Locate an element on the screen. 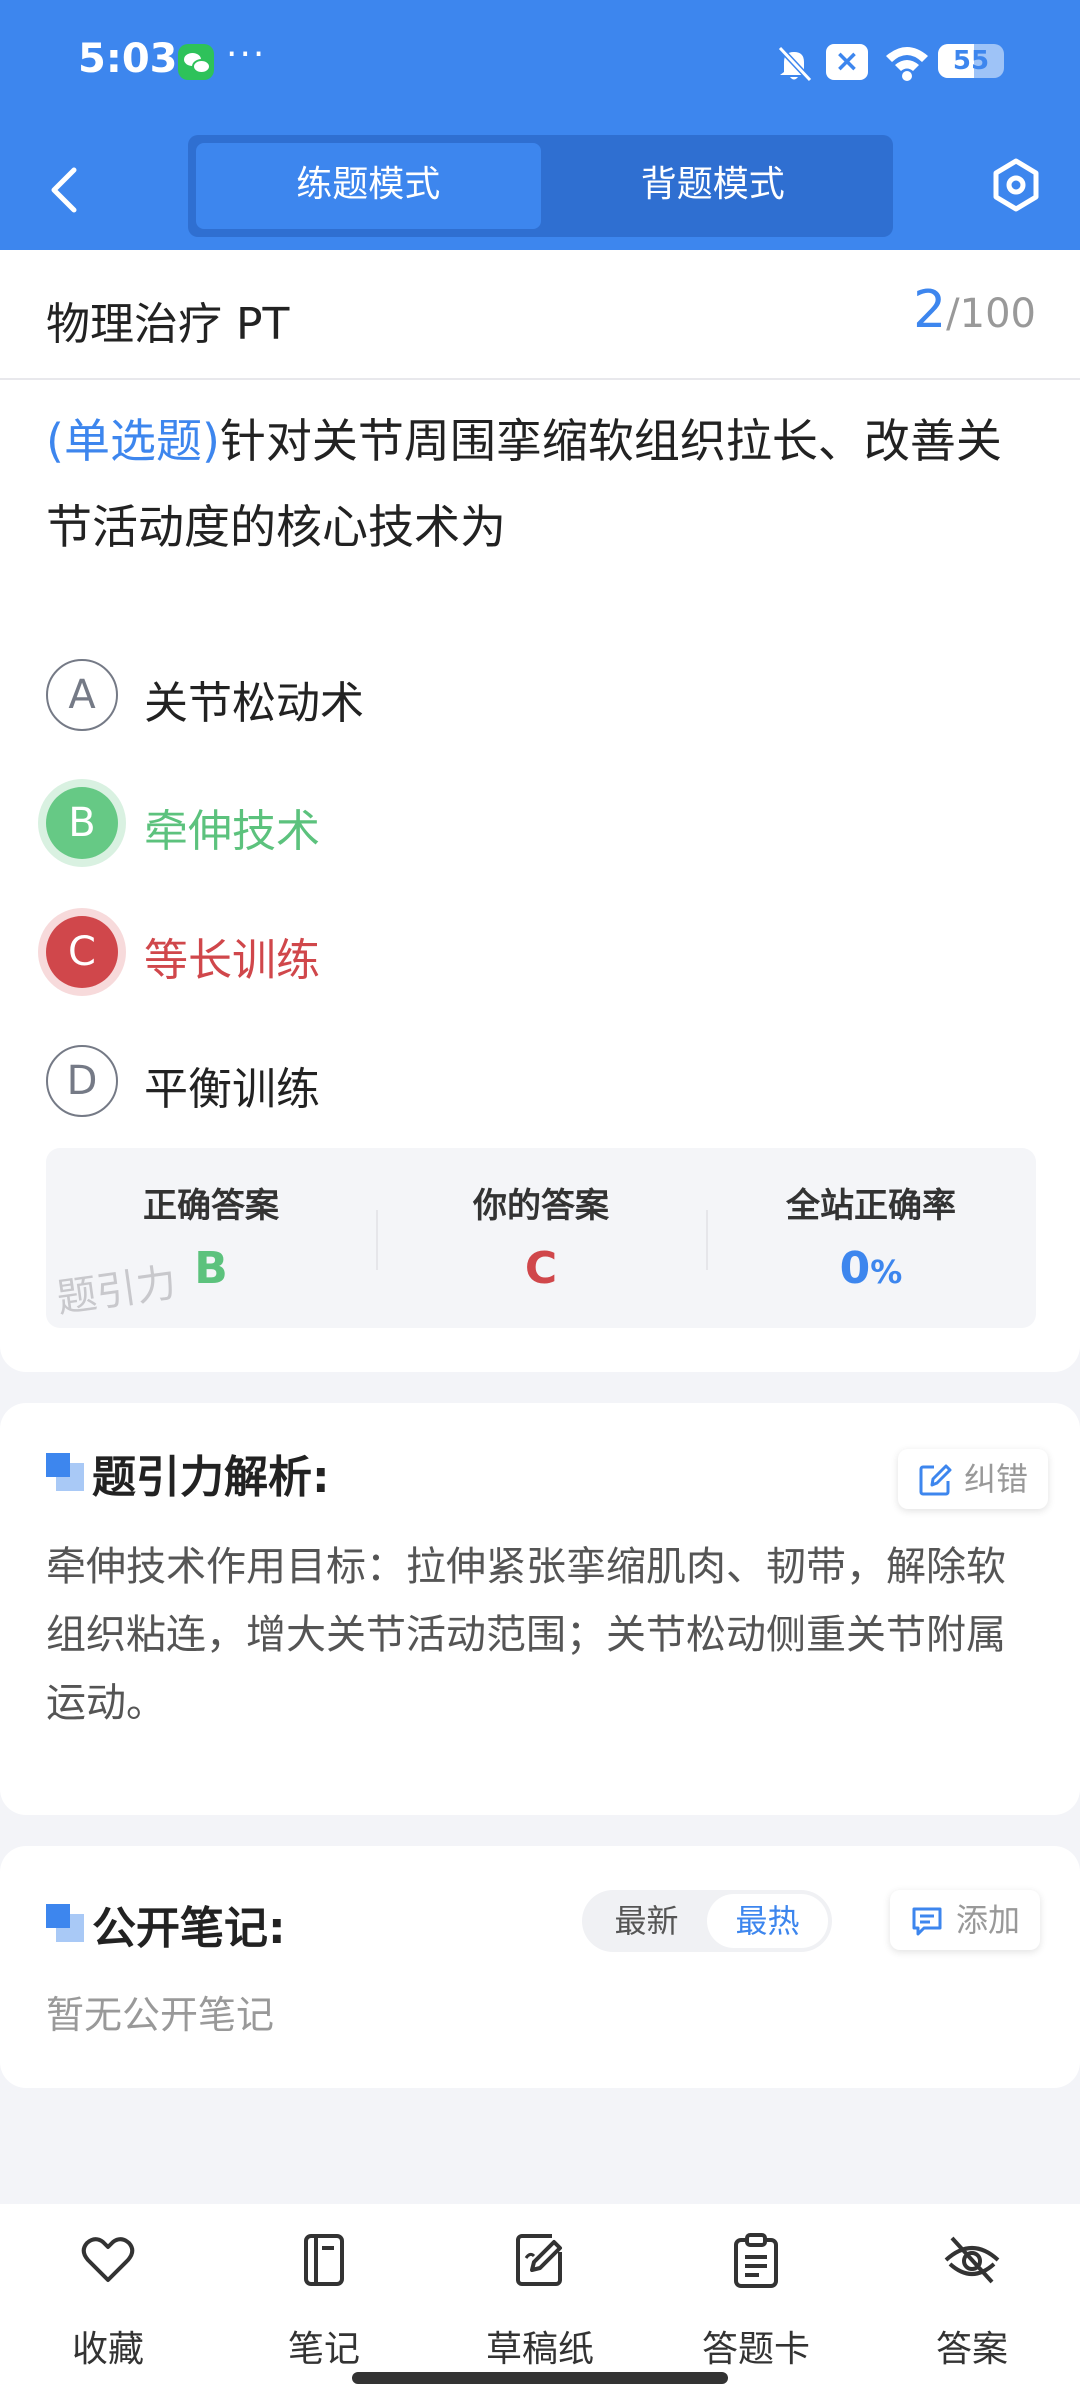 The width and height of the screenshot is (1080, 2400). stat-label: 正确答案 is located at coordinates (211, 1206).